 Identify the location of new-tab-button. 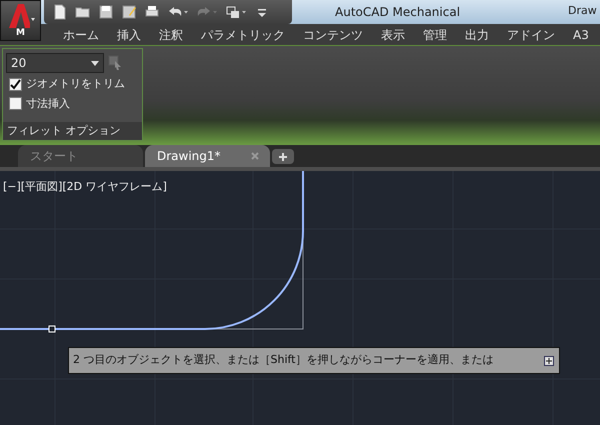
(283, 156).